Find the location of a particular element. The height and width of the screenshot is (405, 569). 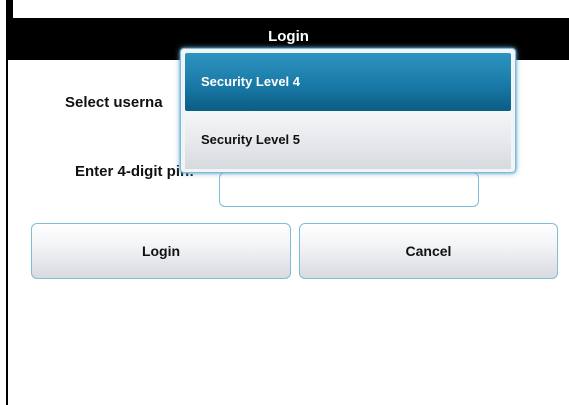

pin-input is located at coordinates (349, 189).